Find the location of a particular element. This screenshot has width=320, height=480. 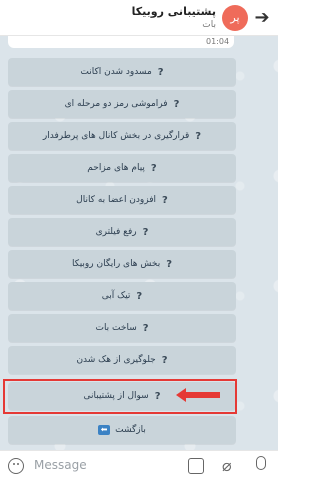

option-button-free-sections: ? بخش های رایگان روبیکا is located at coordinates (122, 264).